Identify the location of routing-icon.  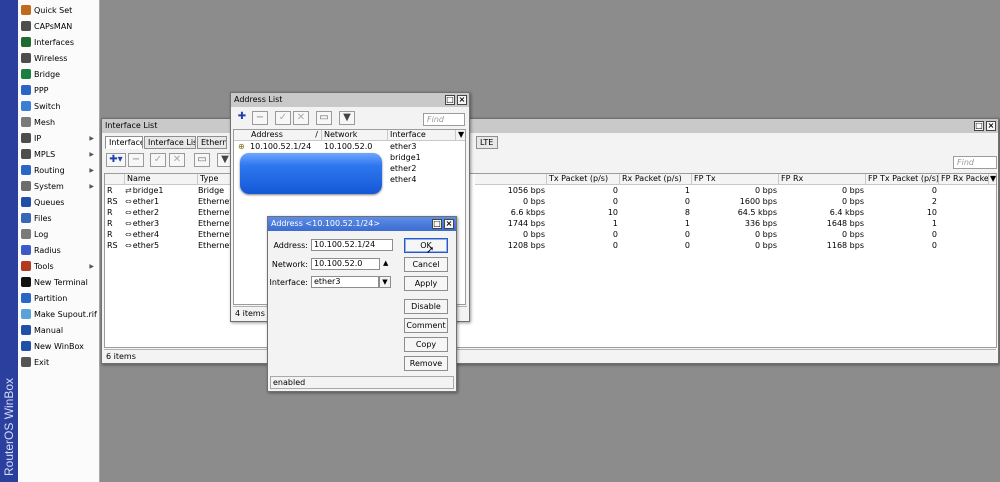
(26, 170).